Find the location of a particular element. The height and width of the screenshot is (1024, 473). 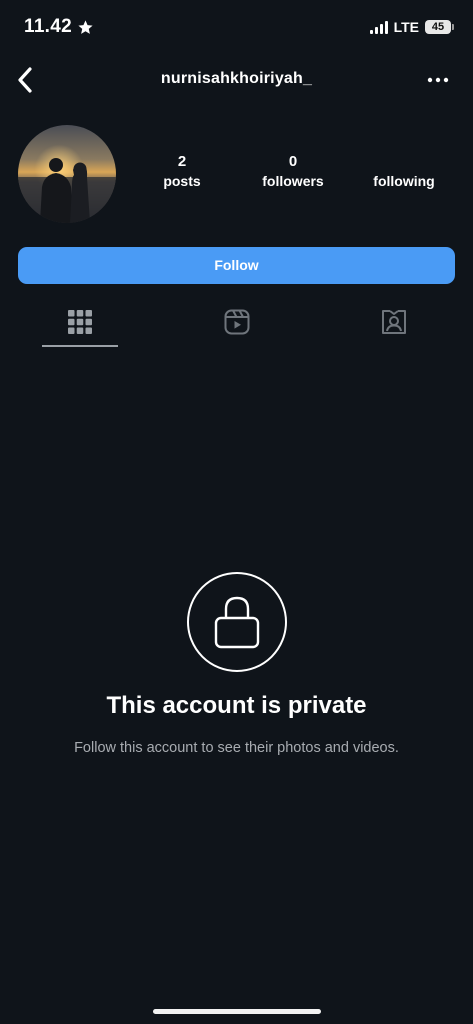

following-stat: following is located at coordinates (404, 170).